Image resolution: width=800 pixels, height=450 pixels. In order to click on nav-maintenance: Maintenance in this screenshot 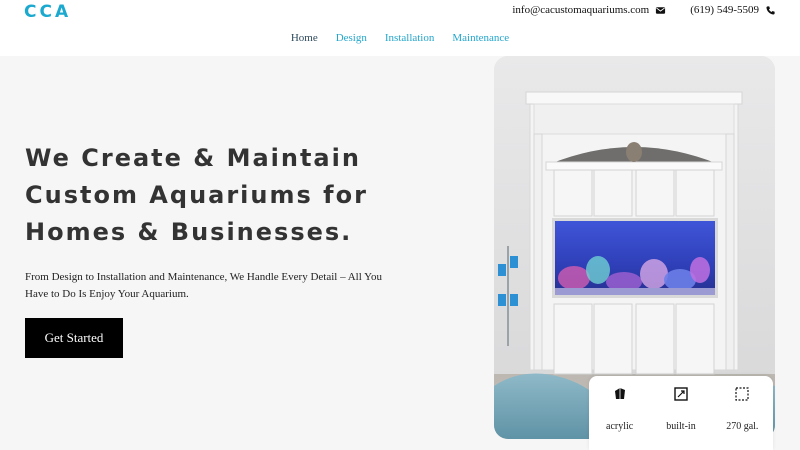, I will do `click(480, 38)`.